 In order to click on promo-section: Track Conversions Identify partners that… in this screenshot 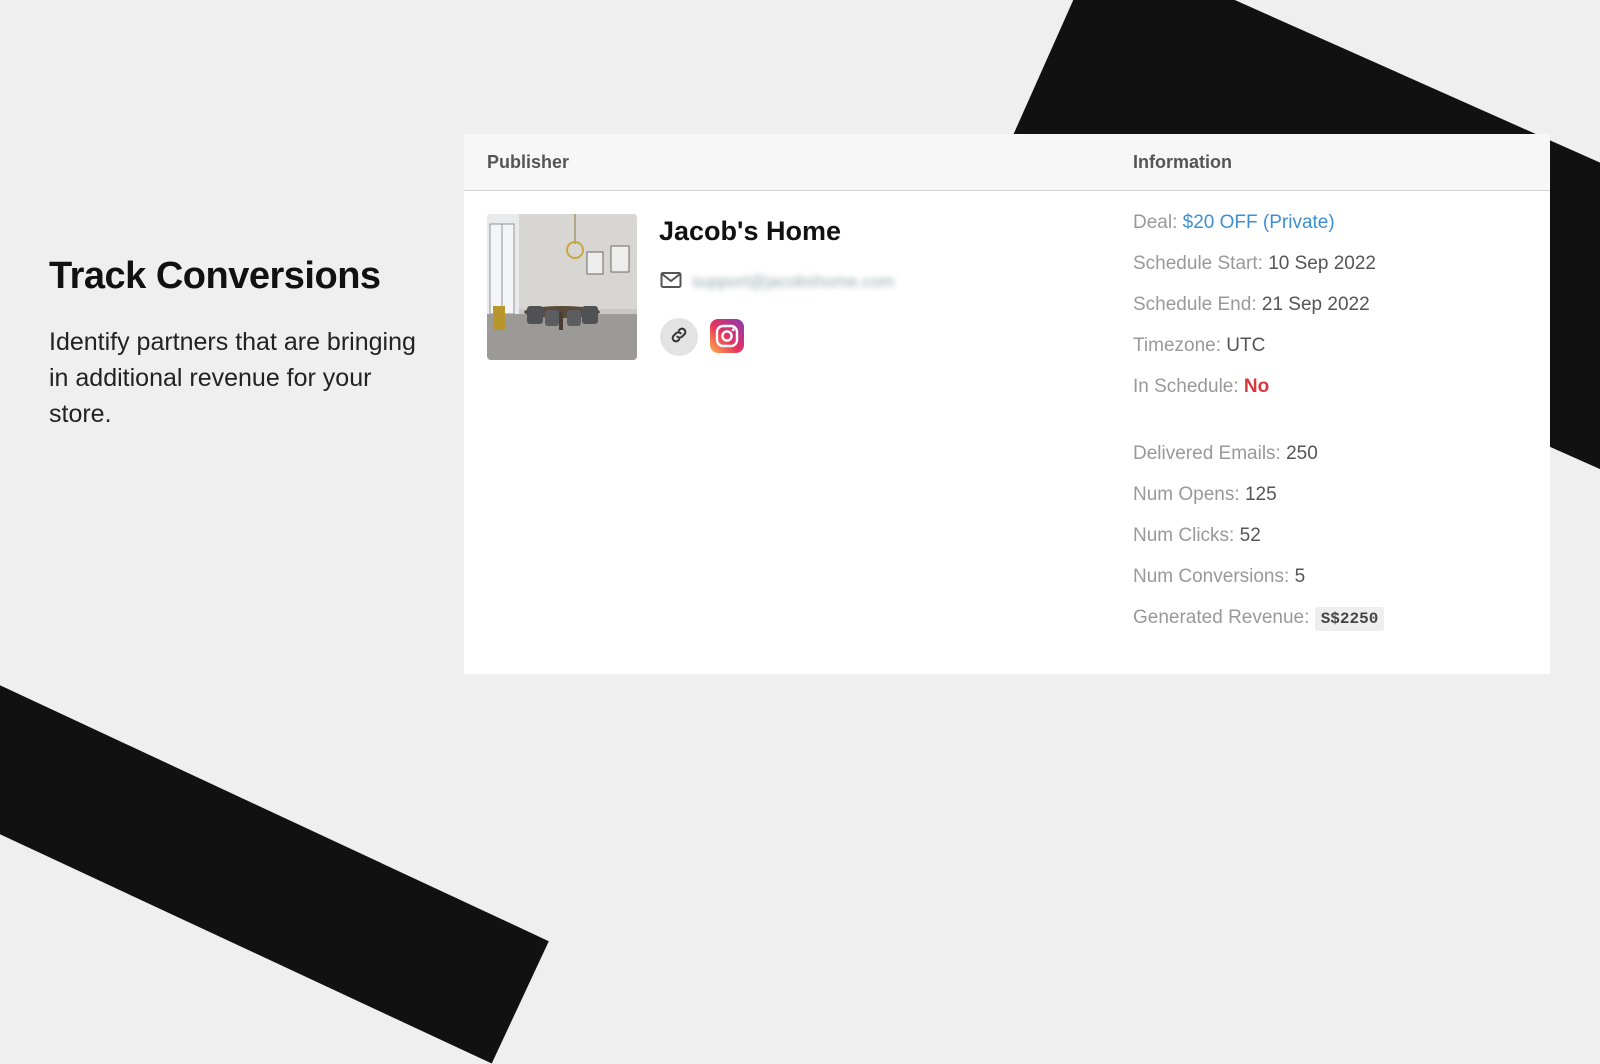, I will do `click(241, 343)`.